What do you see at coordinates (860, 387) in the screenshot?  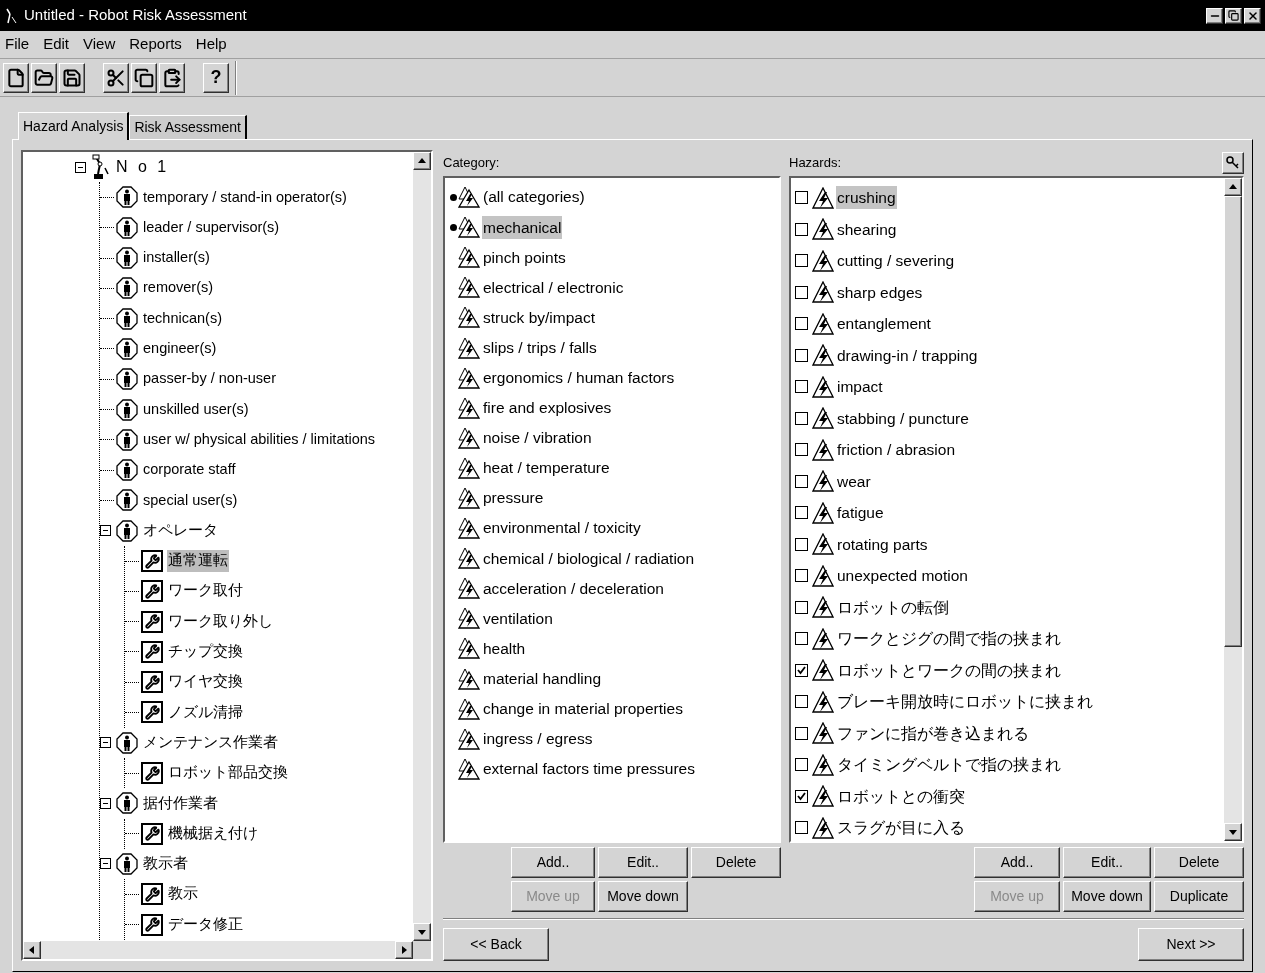 I see `hazard-item: impact` at bounding box center [860, 387].